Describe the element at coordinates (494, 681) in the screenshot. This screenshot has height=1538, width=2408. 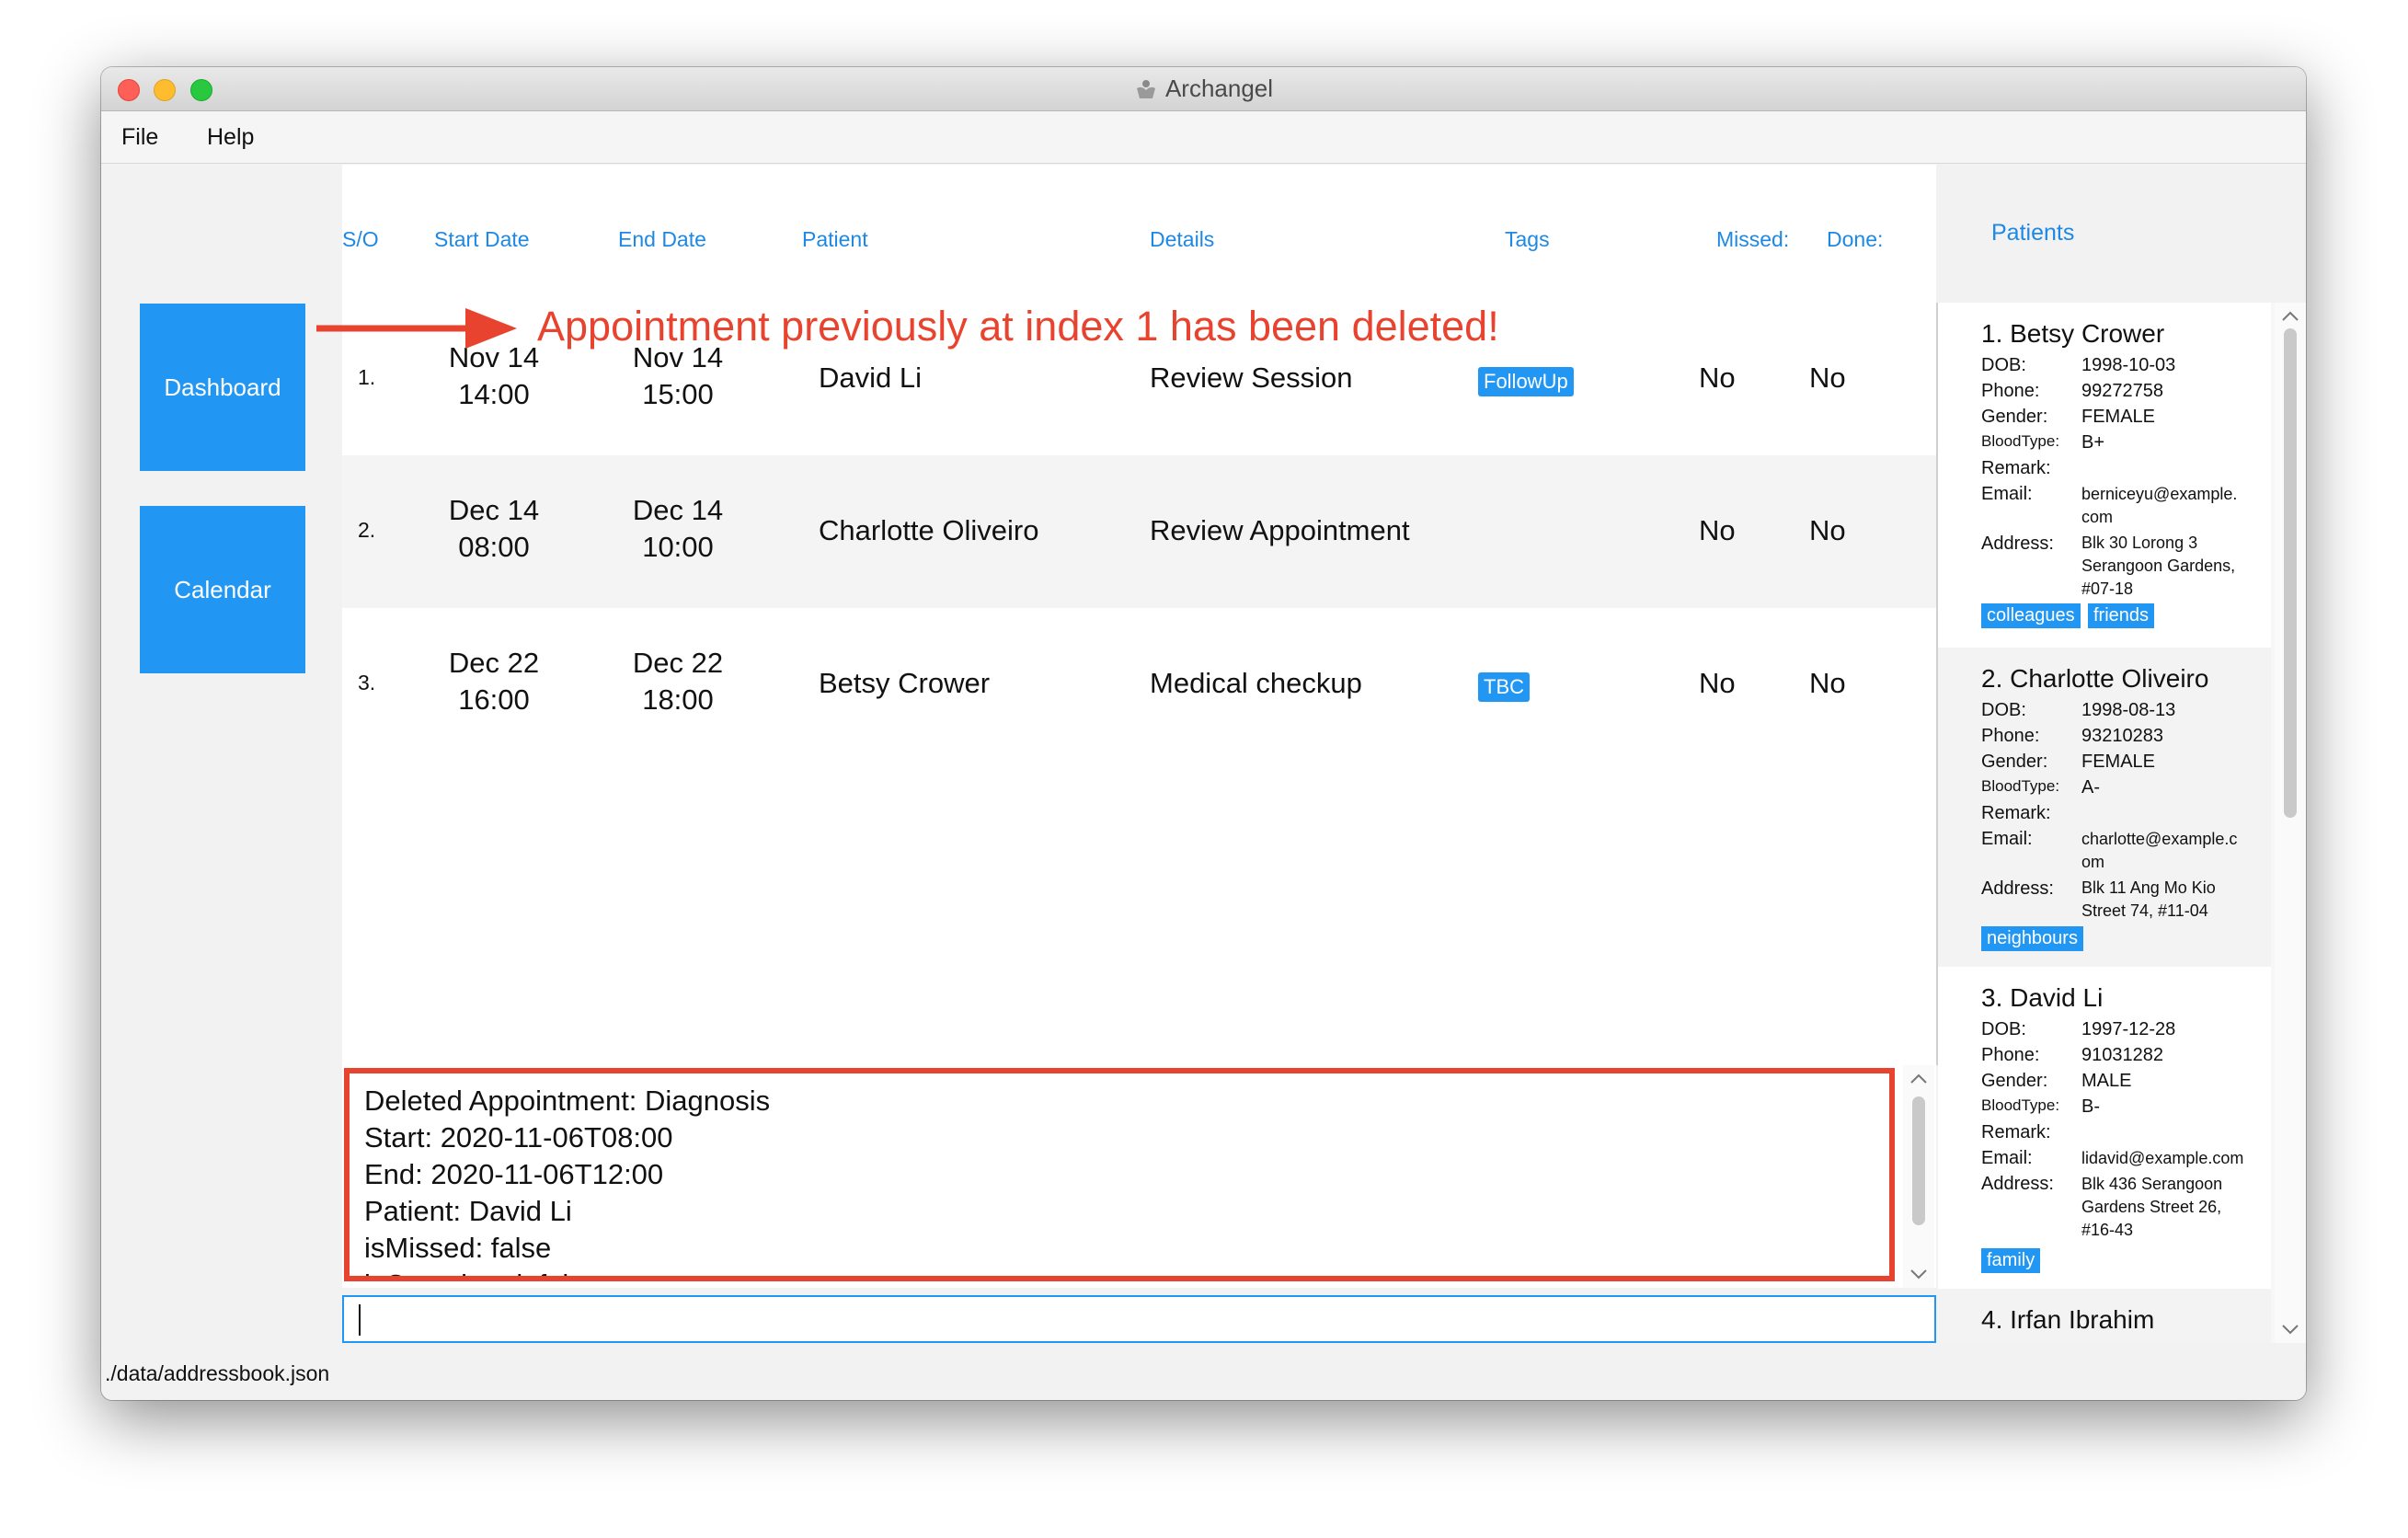
I see `start-date-cell: Dec 22 16:00` at that location.